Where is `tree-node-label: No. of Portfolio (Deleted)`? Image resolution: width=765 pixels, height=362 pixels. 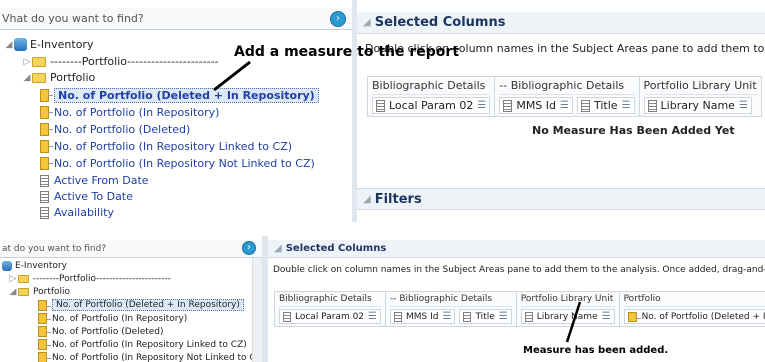 tree-node-label: No. of Portfolio (Deleted) is located at coordinates (122, 129).